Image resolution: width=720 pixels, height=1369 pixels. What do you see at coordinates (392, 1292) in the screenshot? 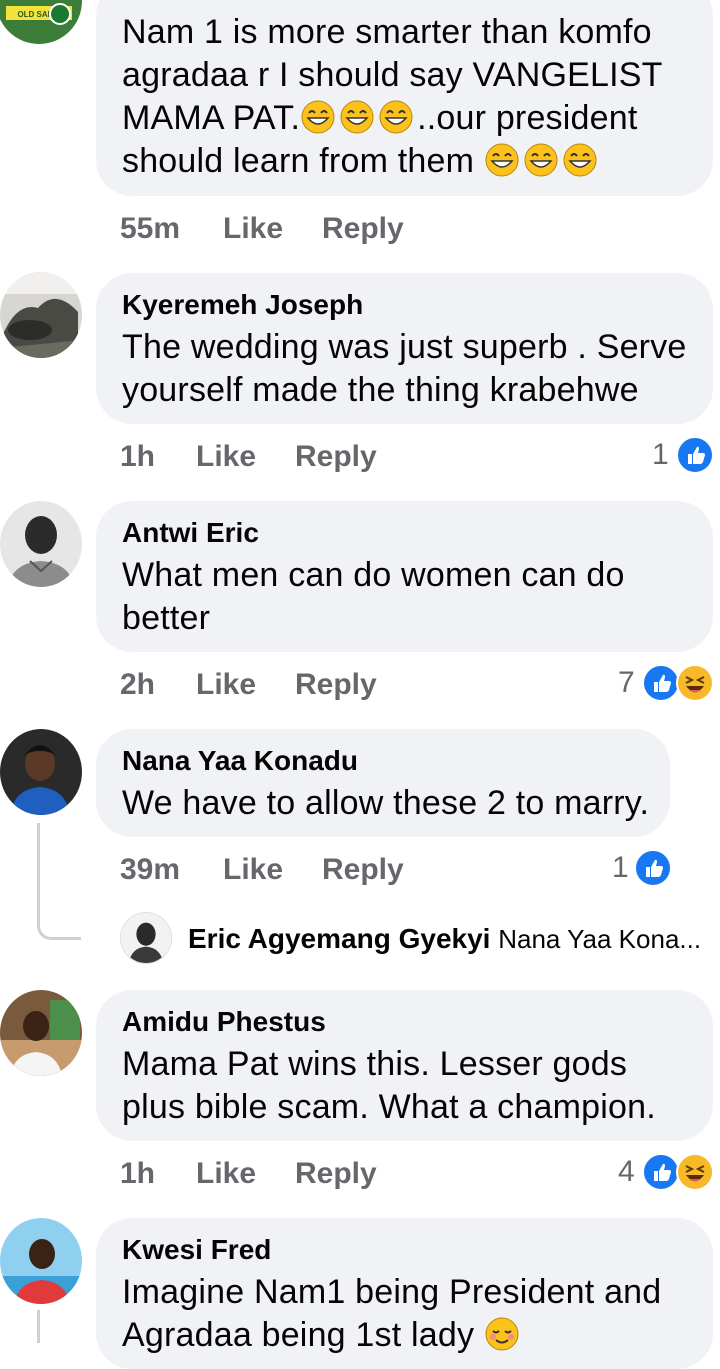
I see `comment-text-line: Imagine Nam1 being President and` at bounding box center [392, 1292].